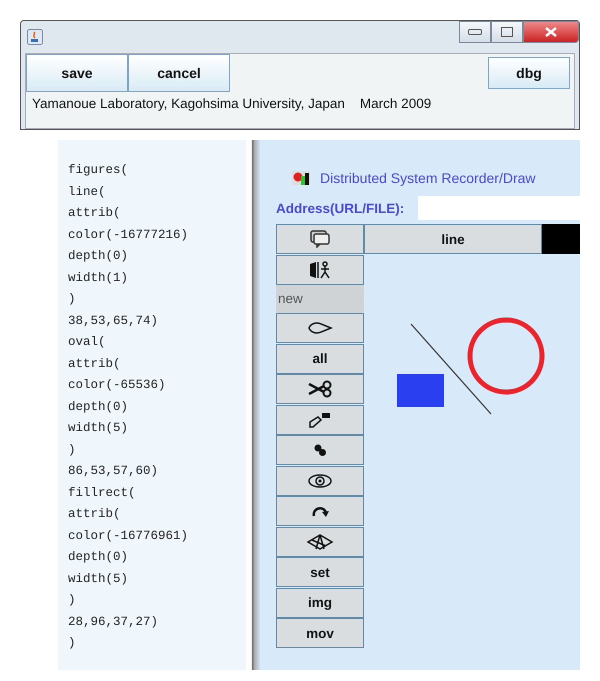 The width and height of the screenshot is (600, 681). What do you see at coordinates (320, 633) in the screenshot?
I see `tool-button: mov` at bounding box center [320, 633].